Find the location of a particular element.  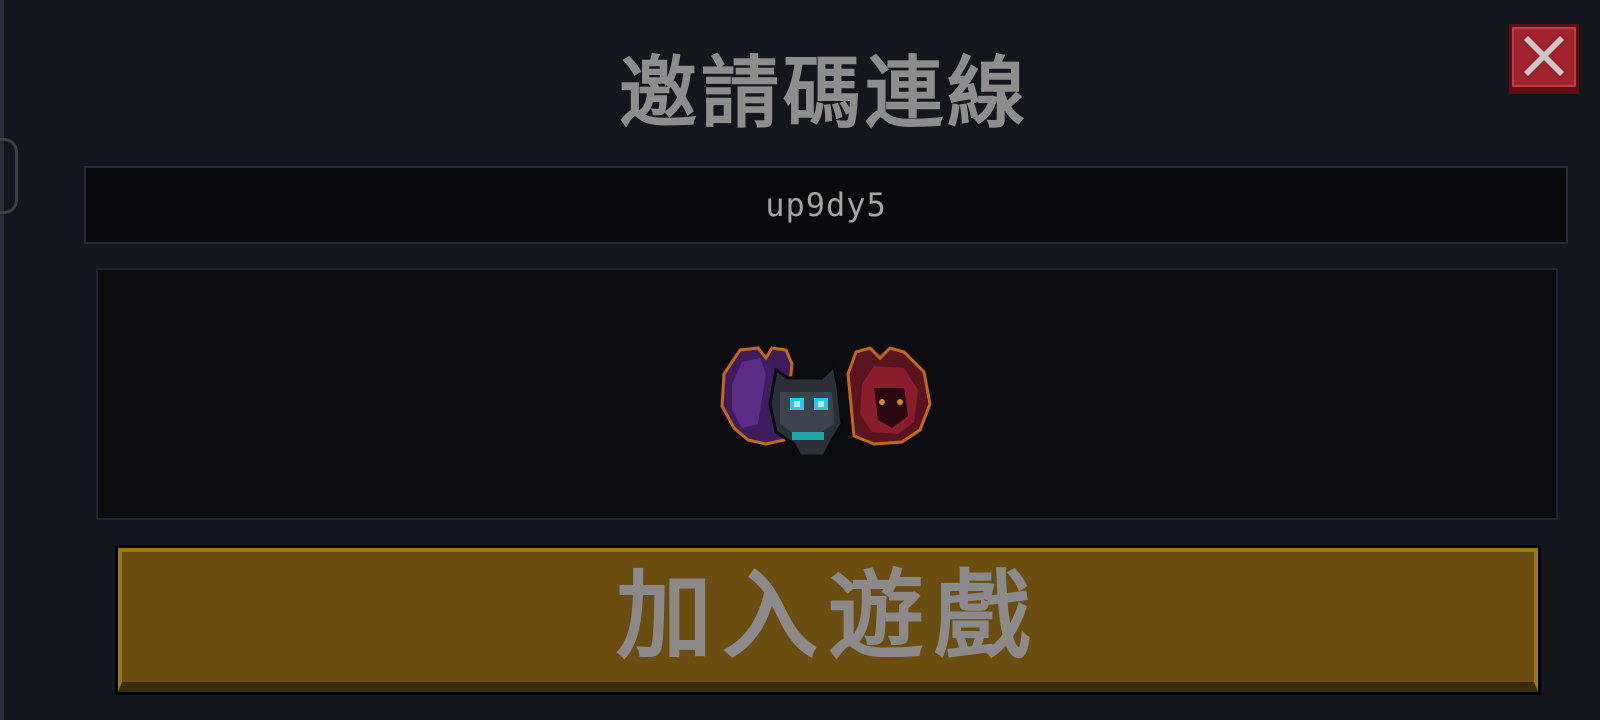

pet-sprite-icon is located at coordinates (826, 401).